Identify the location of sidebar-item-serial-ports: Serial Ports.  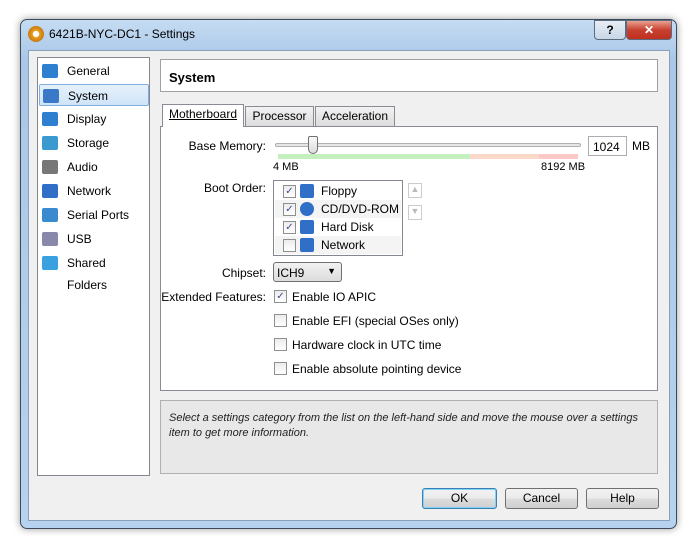
(94, 215).